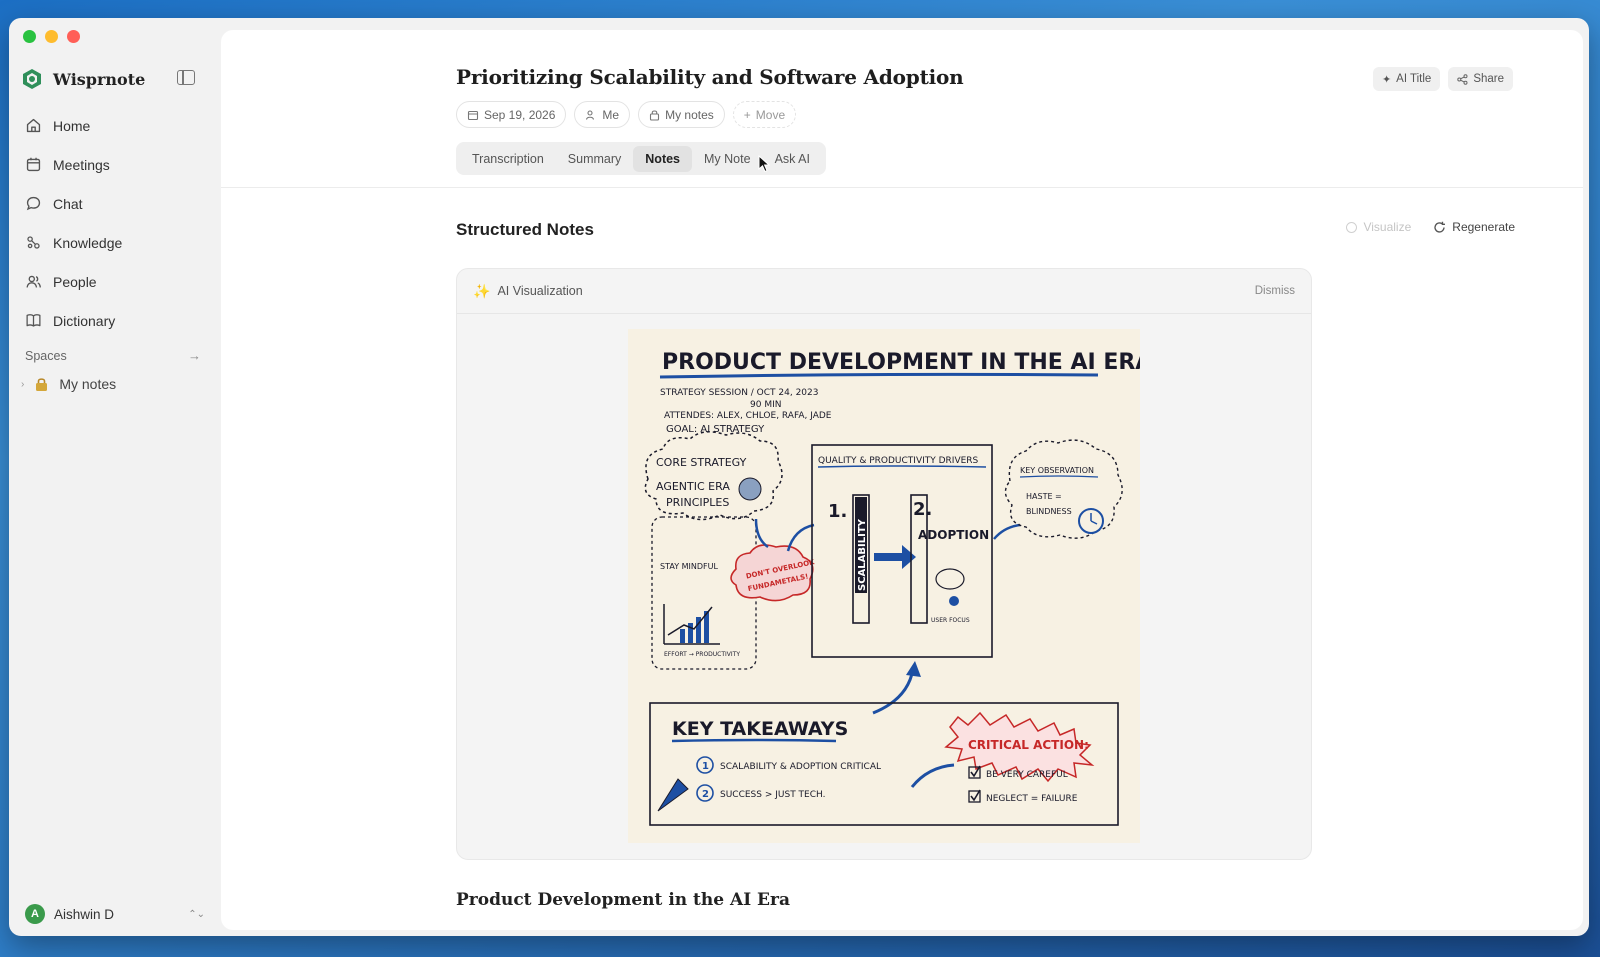  Describe the element at coordinates (196, 914) in the screenshot. I see `chevron-updown-icon: ⌃⌄` at that location.